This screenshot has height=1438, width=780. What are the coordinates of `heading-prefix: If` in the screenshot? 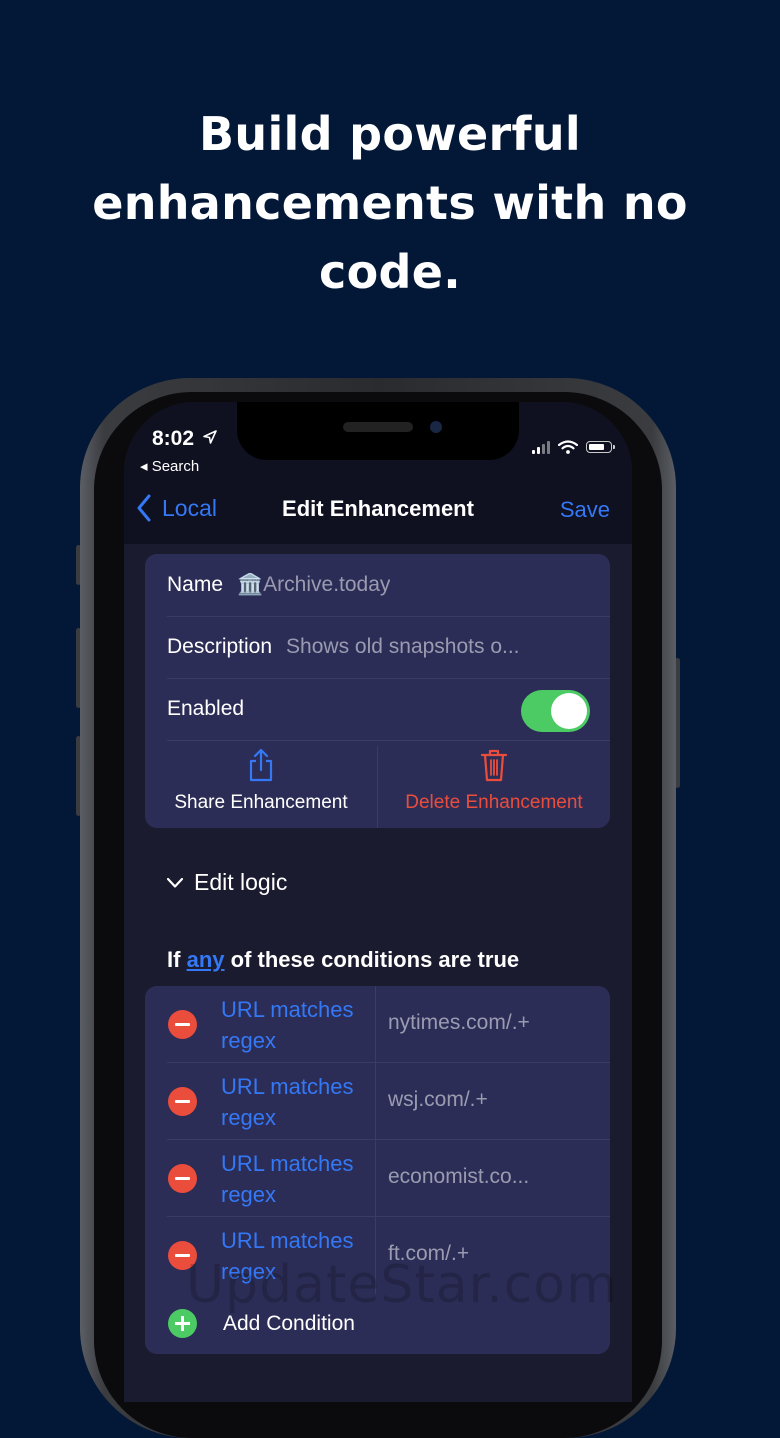 It's located at (174, 959).